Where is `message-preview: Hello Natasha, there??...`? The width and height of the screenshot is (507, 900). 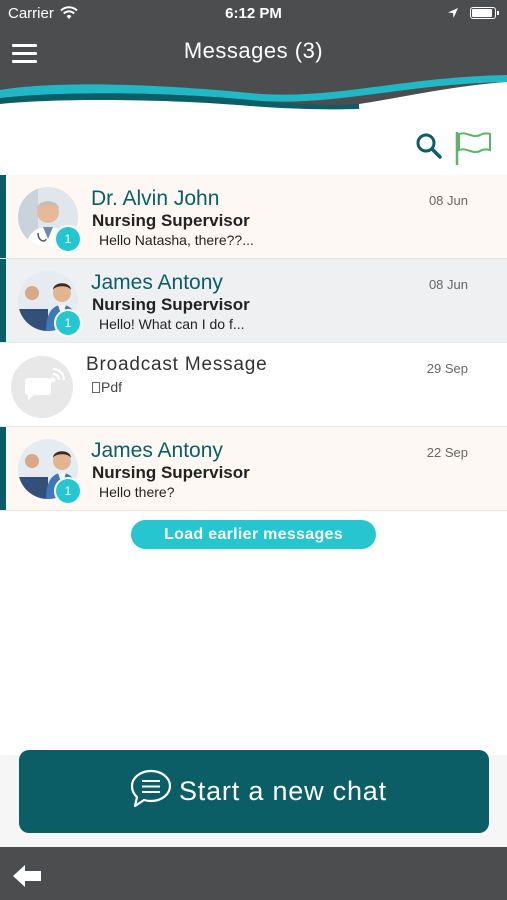
message-preview: Hello Natasha, there??... is located at coordinates (176, 240).